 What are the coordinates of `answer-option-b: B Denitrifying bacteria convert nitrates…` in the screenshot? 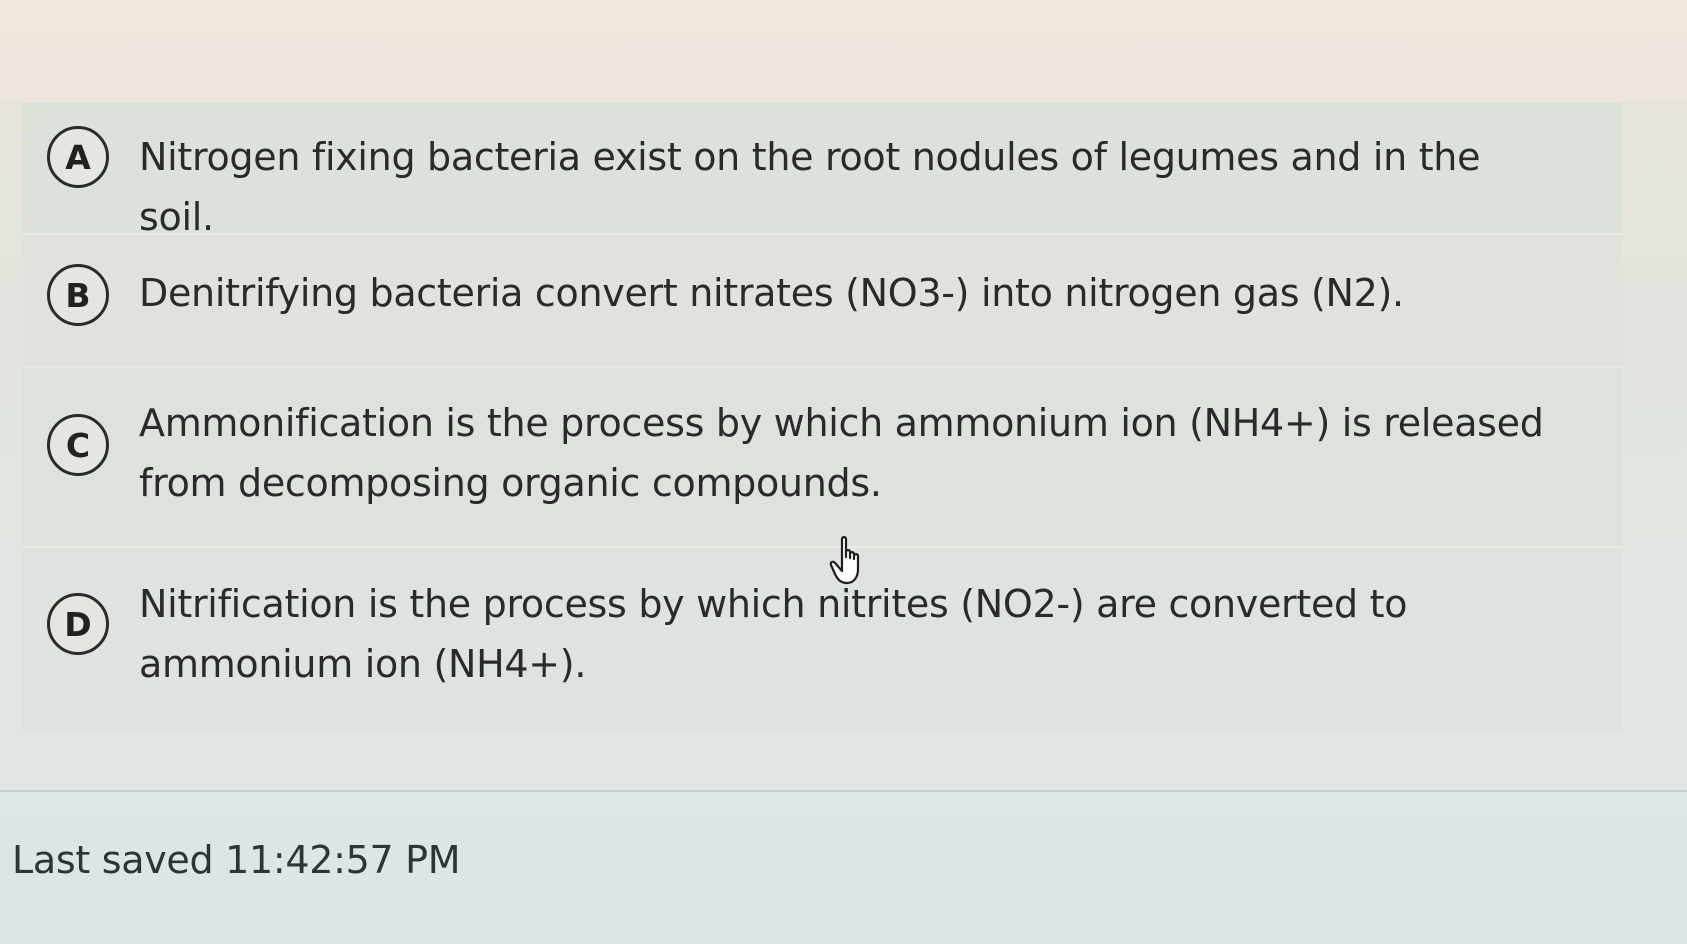 It's located at (822, 299).